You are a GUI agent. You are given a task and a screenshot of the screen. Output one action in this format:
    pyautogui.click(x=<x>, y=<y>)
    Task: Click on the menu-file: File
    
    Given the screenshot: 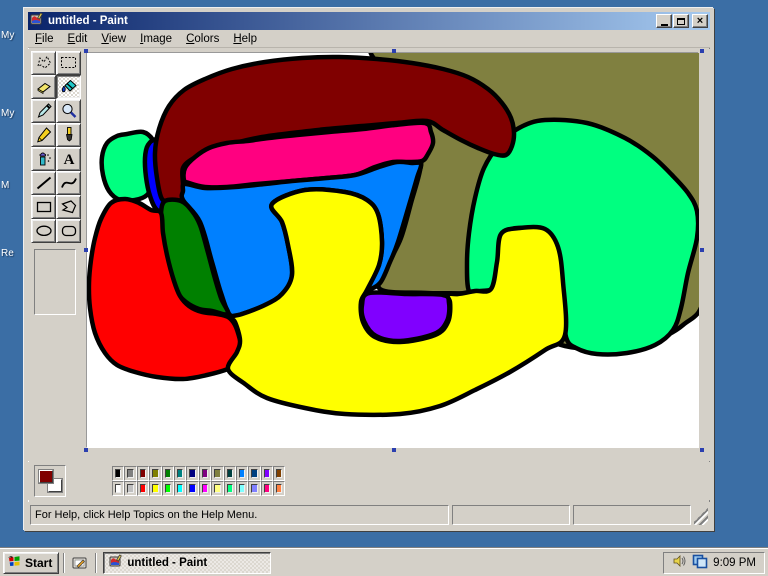 What is the action you would take?
    pyautogui.click(x=44, y=39)
    